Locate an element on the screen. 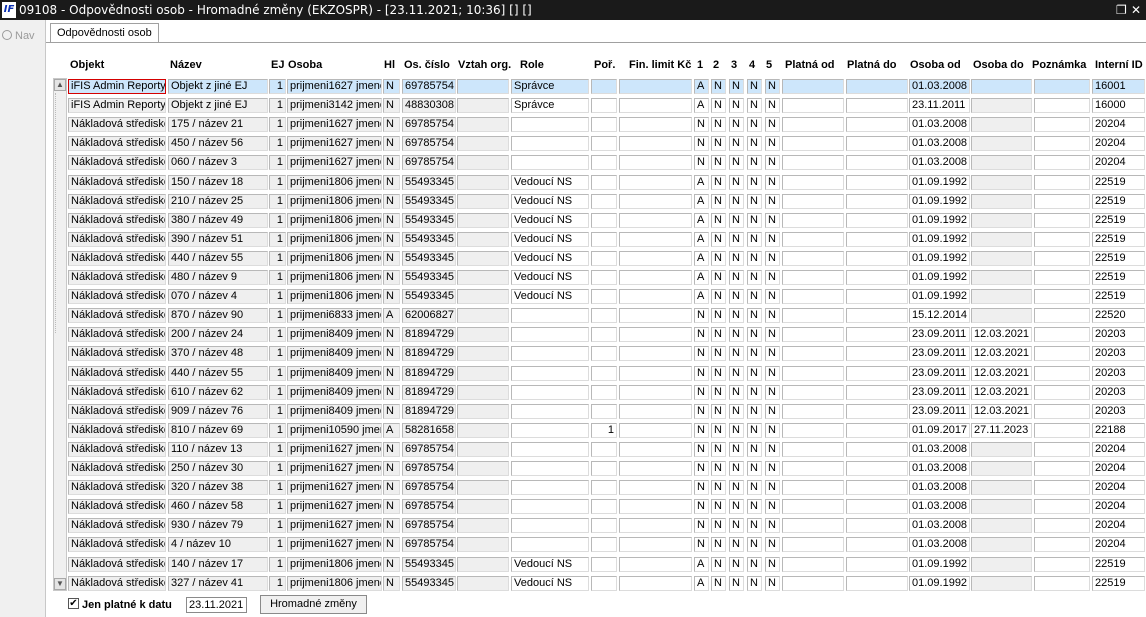 The height and width of the screenshot is (617, 1146). cell-os-cislo: 69785754 is located at coordinates (429, 124).